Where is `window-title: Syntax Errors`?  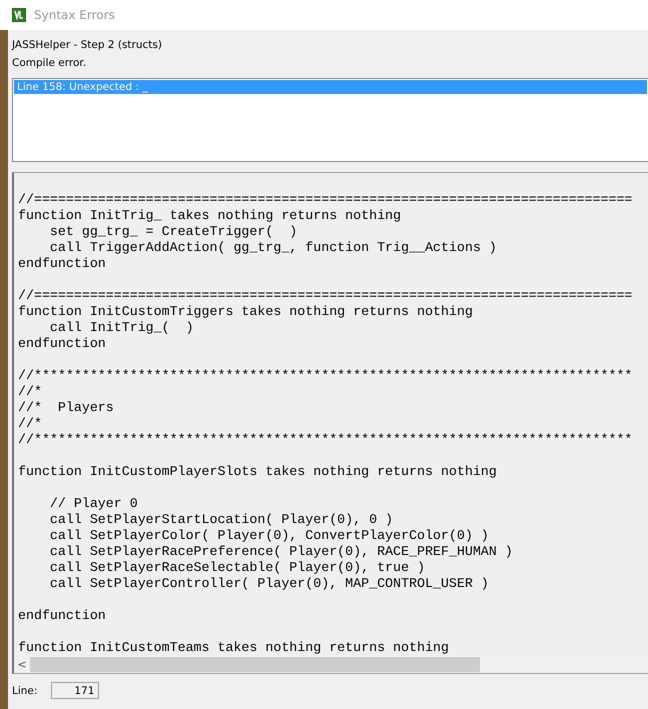
window-title: Syntax Errors is located at coordinates (74, 15).